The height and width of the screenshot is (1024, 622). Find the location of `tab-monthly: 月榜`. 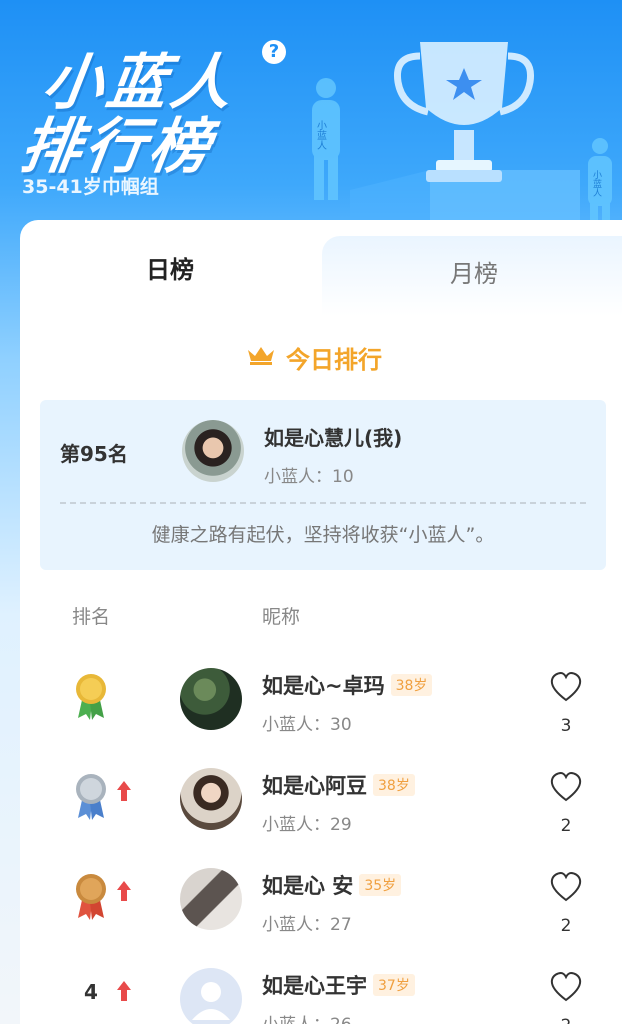

tab-monthly: 月榜 is located at coordinates (474, 271).